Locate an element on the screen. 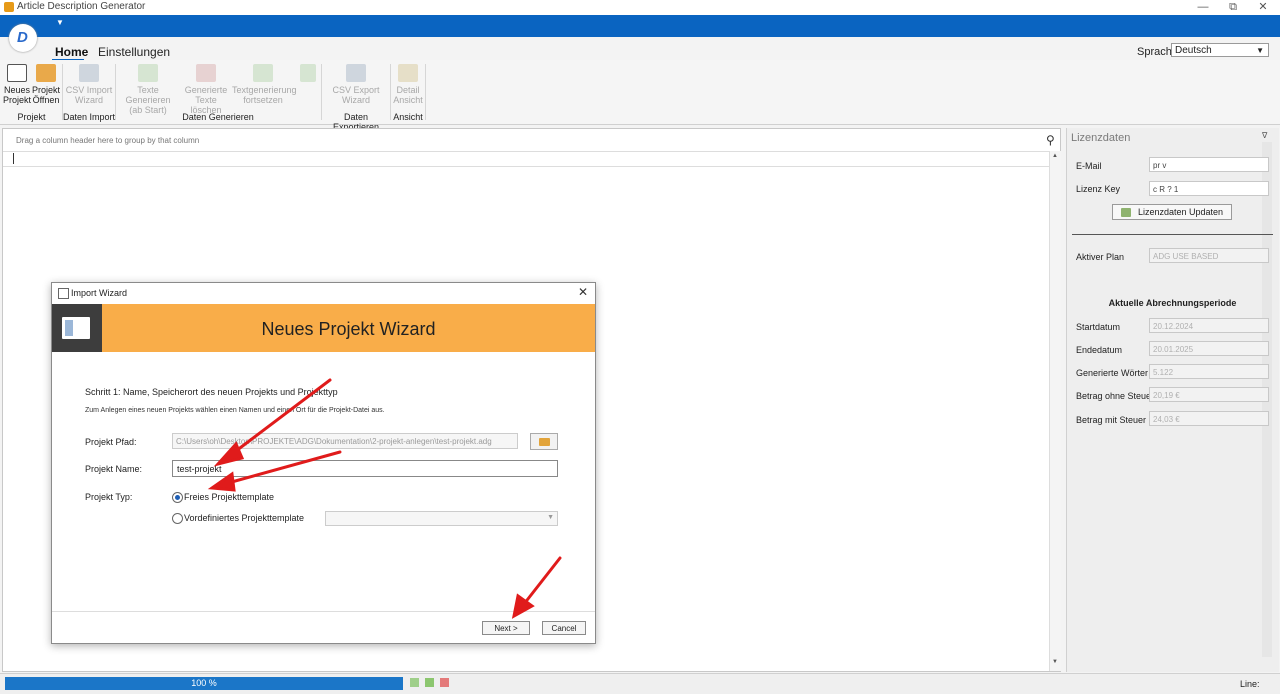 The width and height of the screenshot is (1280, 694). arrow-to-next is located at coordinates (542, 581).